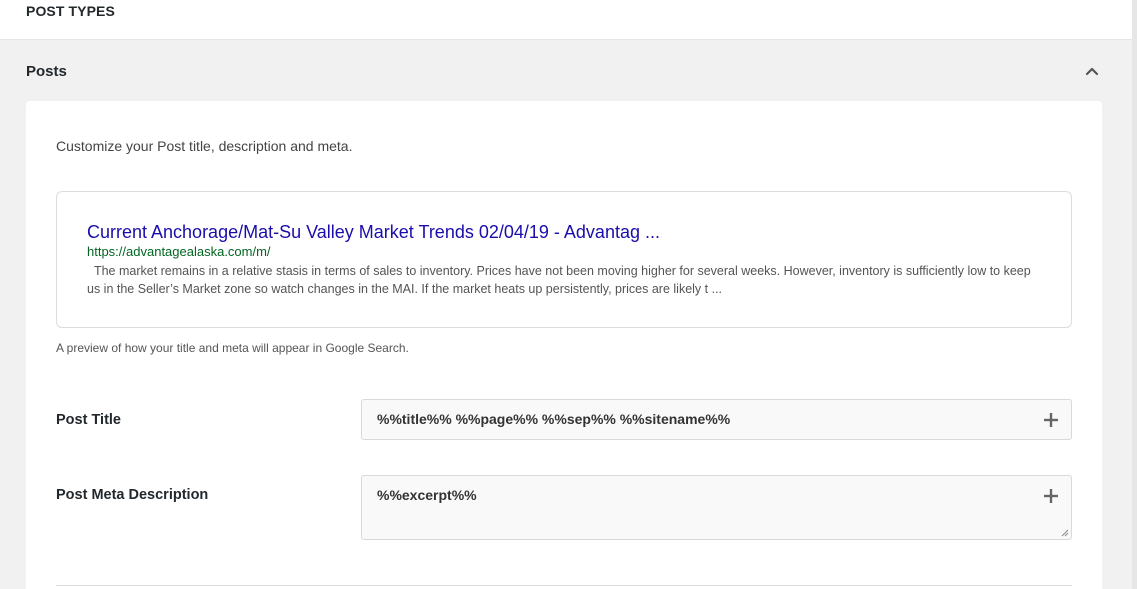  What do you see at coordinates (46, 71) in the screenshot?
I see `posts-section-label: Posts` at bounding box center [46, 71].